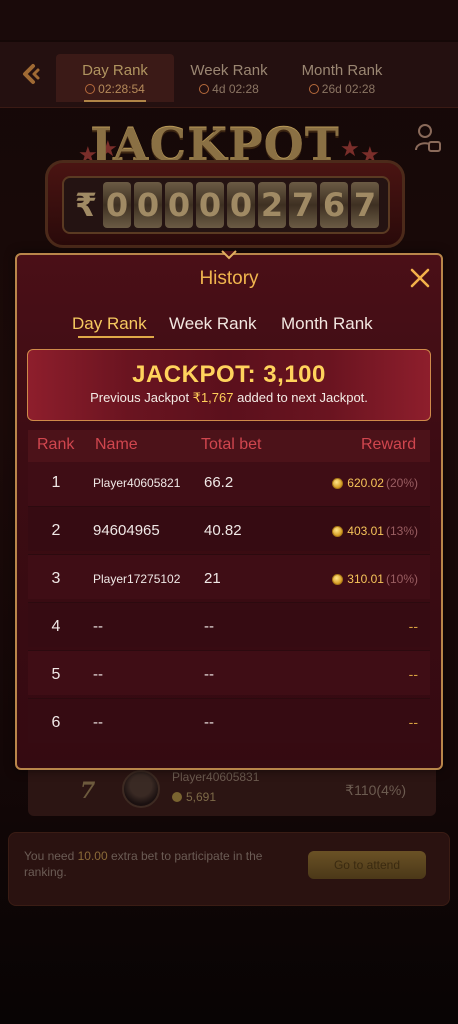 The image size is (458, 1024). Describe the element at coordinates (56, 444) in the screenshot. I see `column-header-rank: Rank` at that location.